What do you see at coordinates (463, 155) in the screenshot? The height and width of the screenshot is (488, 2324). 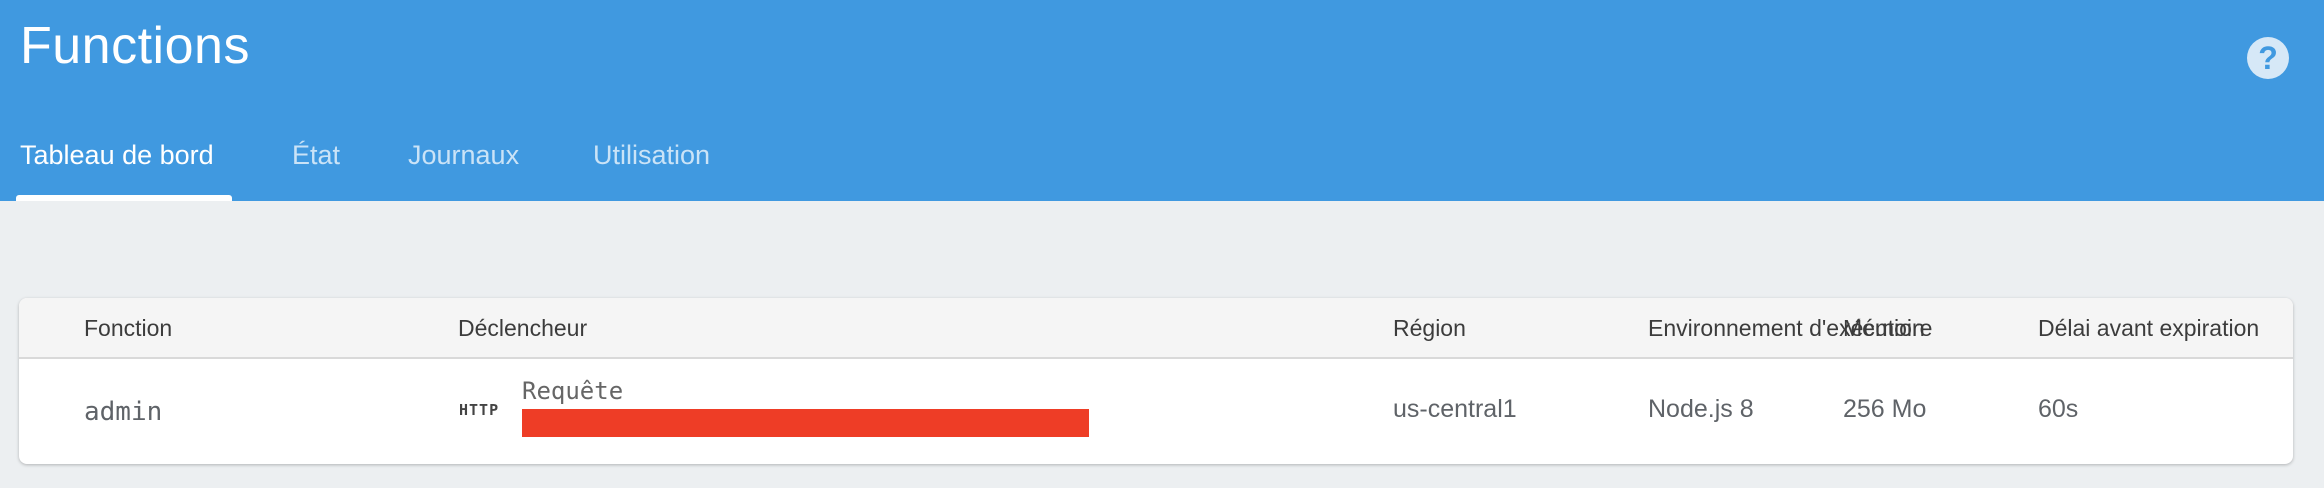 I see `tab-logs: Journaux` at bounding box center [463, 155].